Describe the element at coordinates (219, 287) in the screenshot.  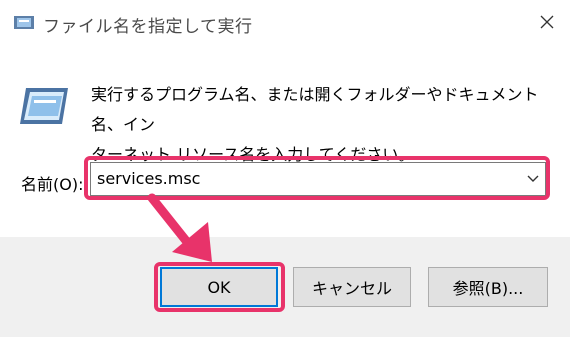
I see `ok-button: OK` at that location.